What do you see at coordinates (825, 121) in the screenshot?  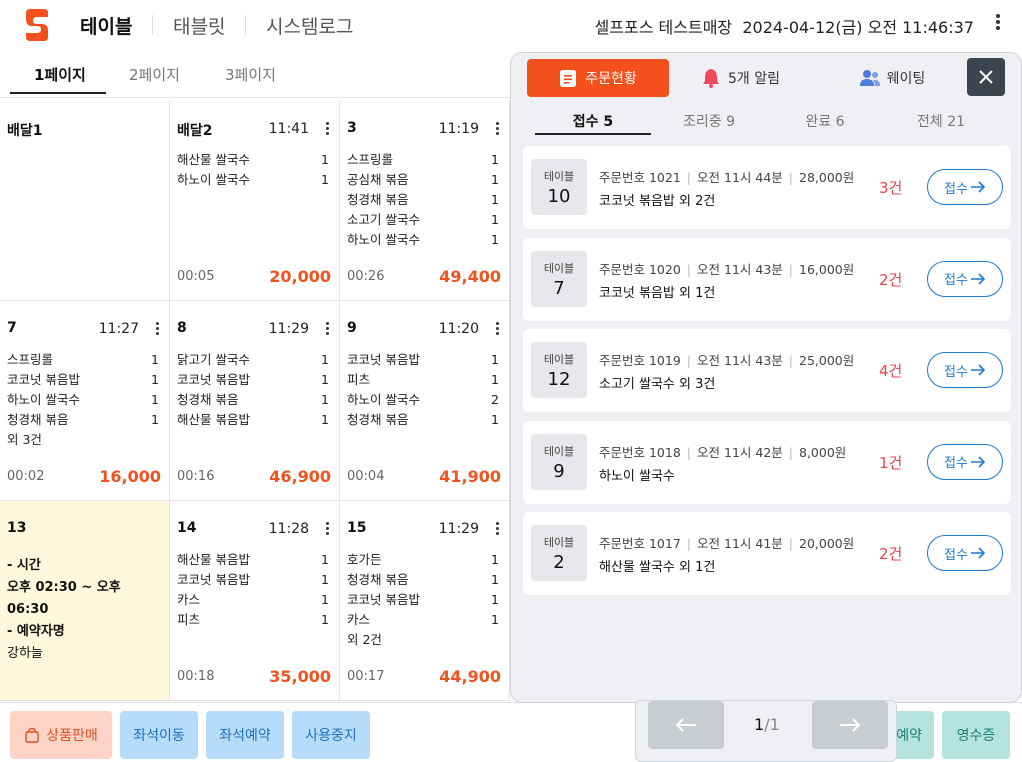 I see `tab-completed: 완료 6` at bounding box center [825, 121].